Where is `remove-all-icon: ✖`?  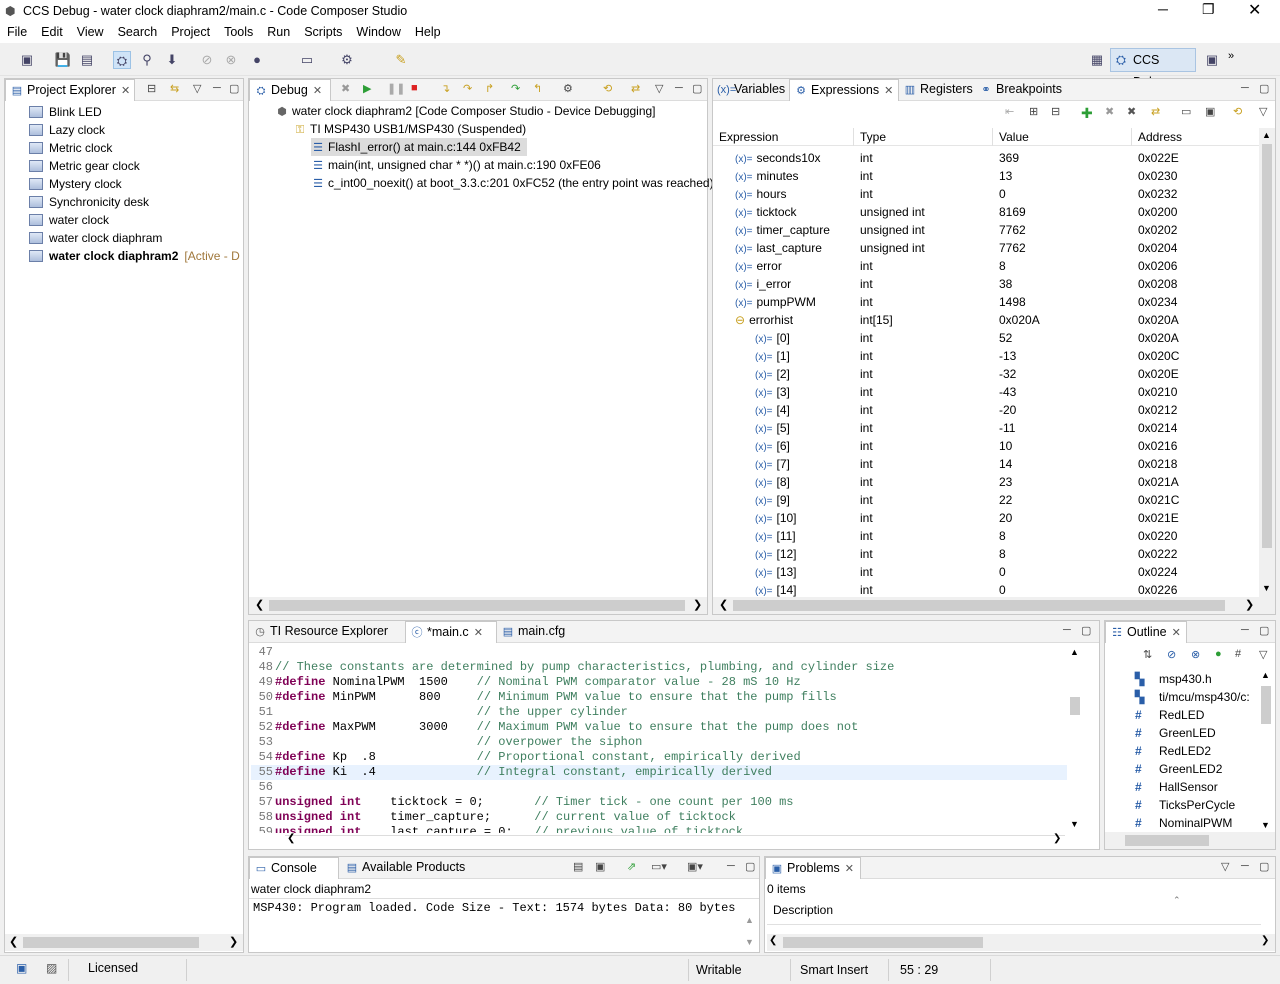 remove-all-icon: ✖ is located at coordinates (1131, 111).